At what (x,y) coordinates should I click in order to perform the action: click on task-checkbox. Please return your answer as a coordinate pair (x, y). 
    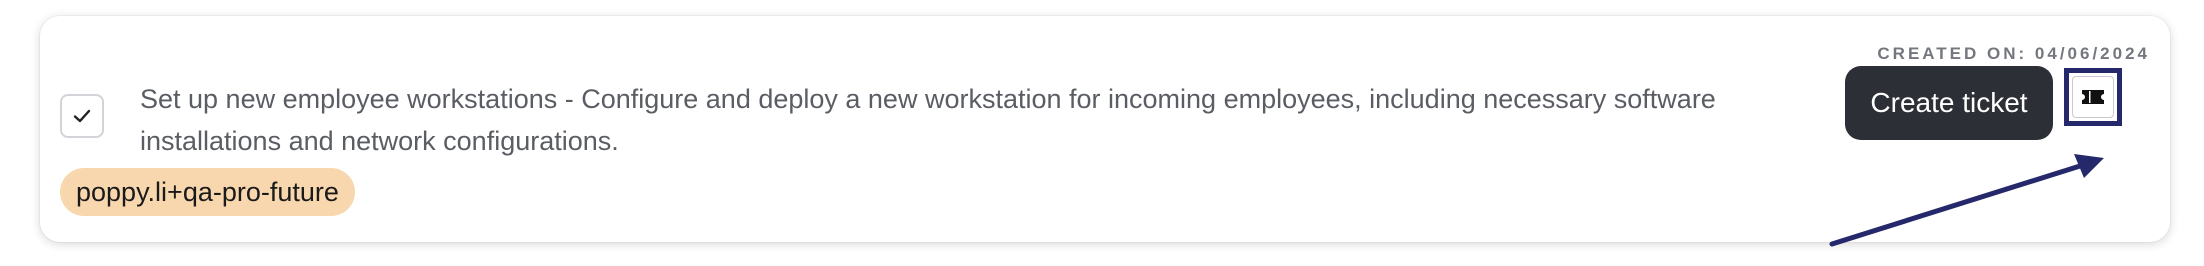
    Looking at the image, I should click on (82, 116).